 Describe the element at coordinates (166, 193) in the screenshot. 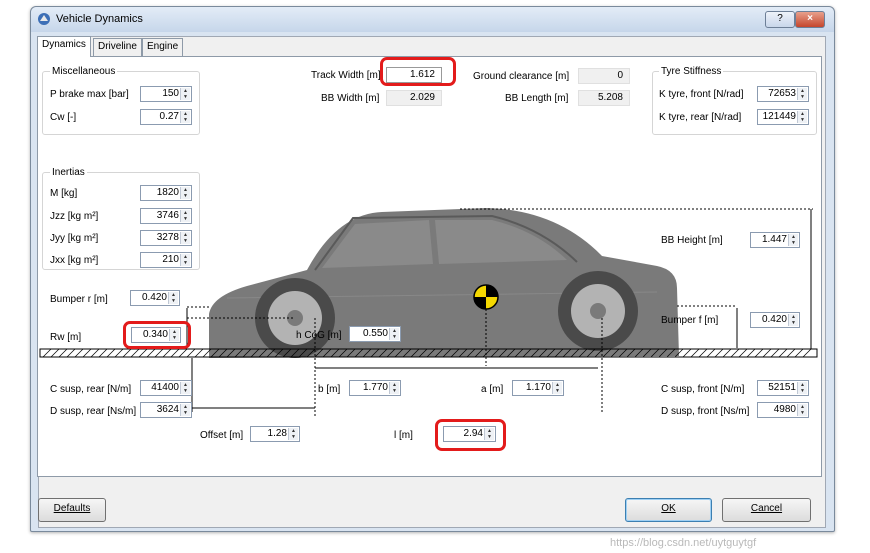

I see `m-field: 1820 ▲ ▼` at that location.